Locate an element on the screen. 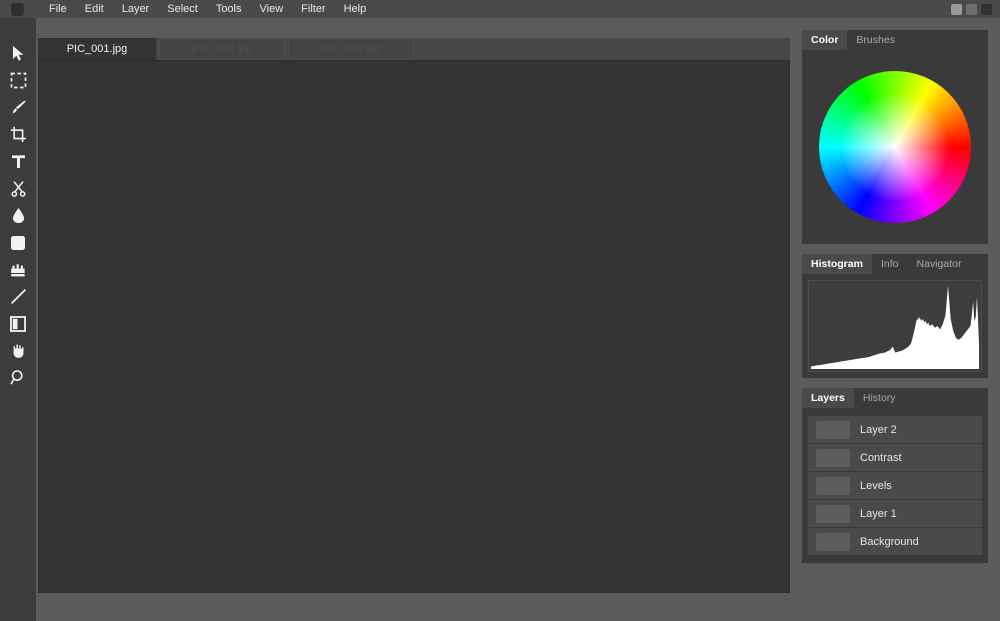  histogram-area-path is located at coordinates (895, 327).